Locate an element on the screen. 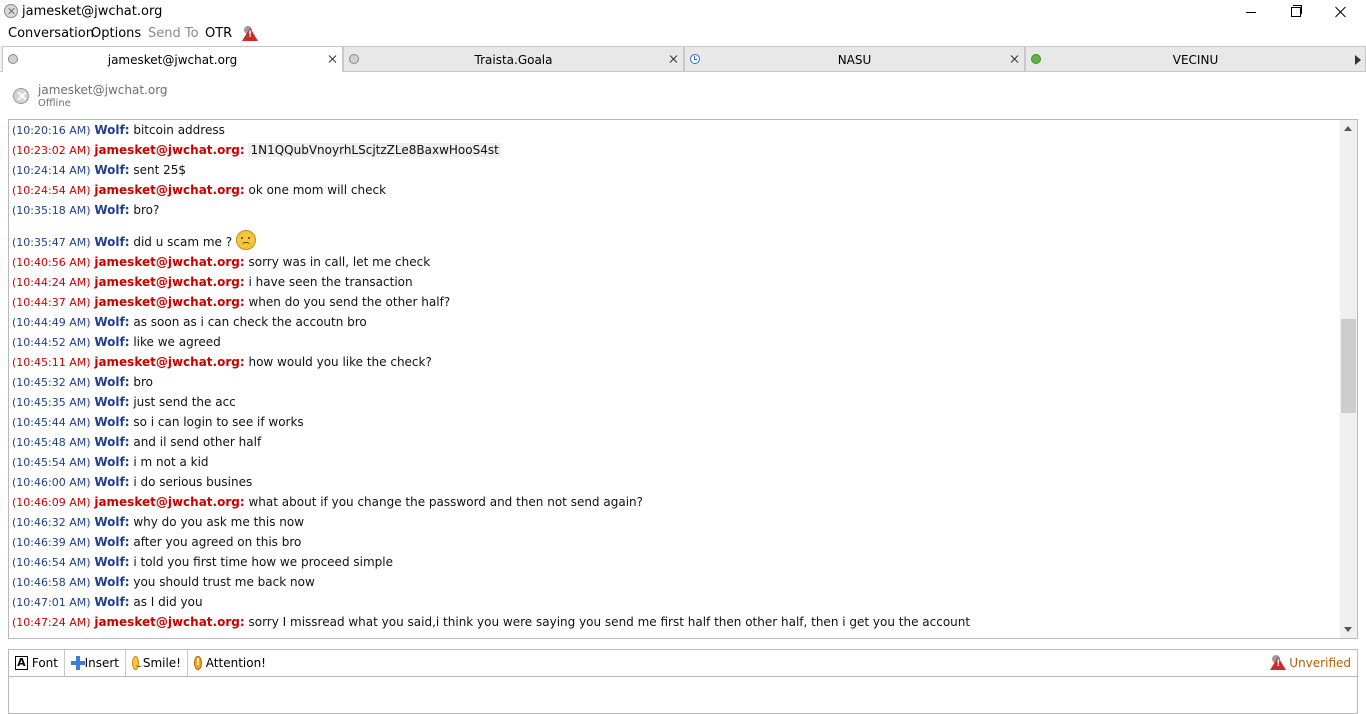 This screenshot has width=1366, height=714. chat-message: (10:20:16 AM) Wolf: bitcoin address is located at coordinates (674, 130).